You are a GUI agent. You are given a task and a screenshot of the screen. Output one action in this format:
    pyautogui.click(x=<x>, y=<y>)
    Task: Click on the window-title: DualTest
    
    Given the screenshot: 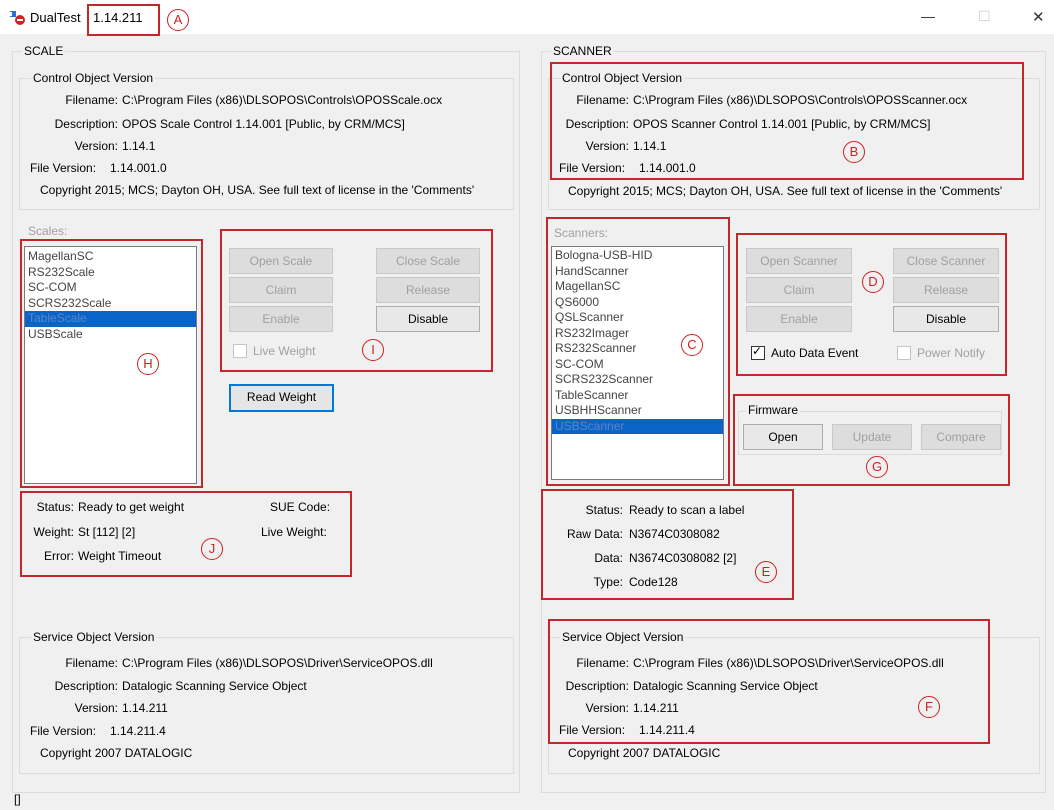 What is the action you would take?
    pyautogui.click(x=55, y=17)
    